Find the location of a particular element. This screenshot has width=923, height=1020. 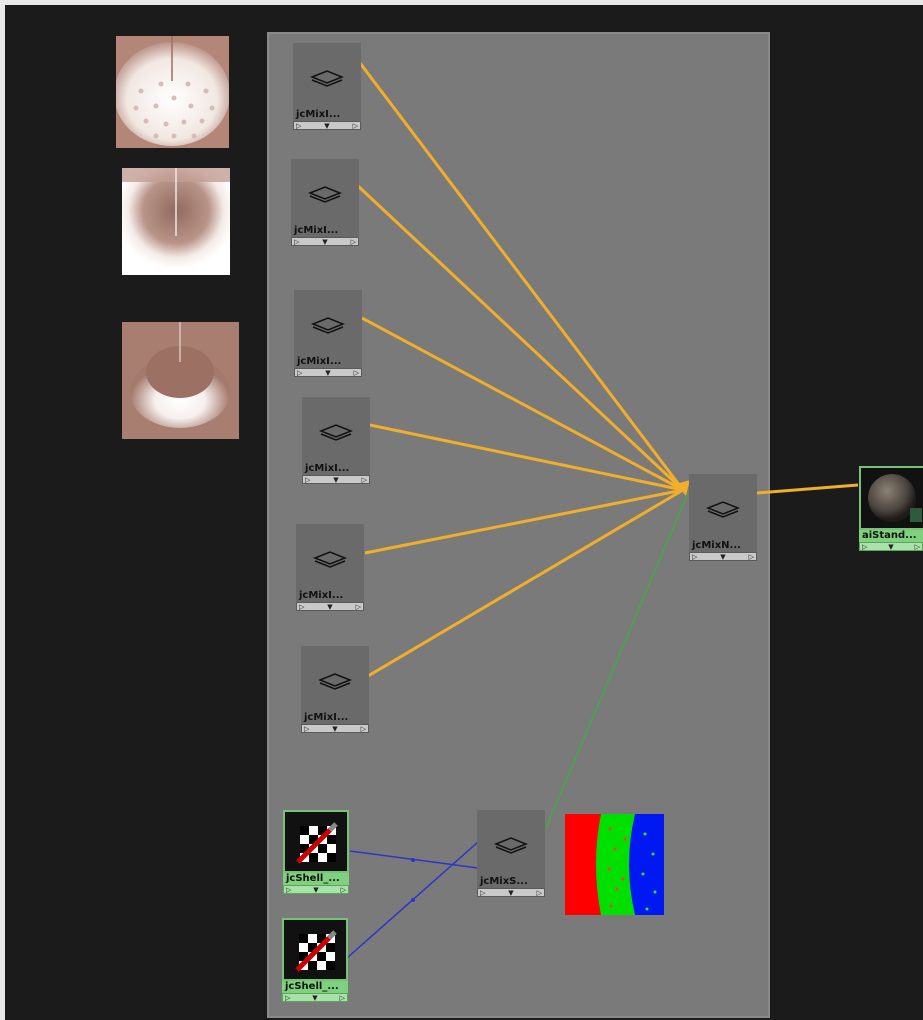

mix-node-2: jcMixI... ▷ ▼ ▷ is located at coordinates (325, 202).